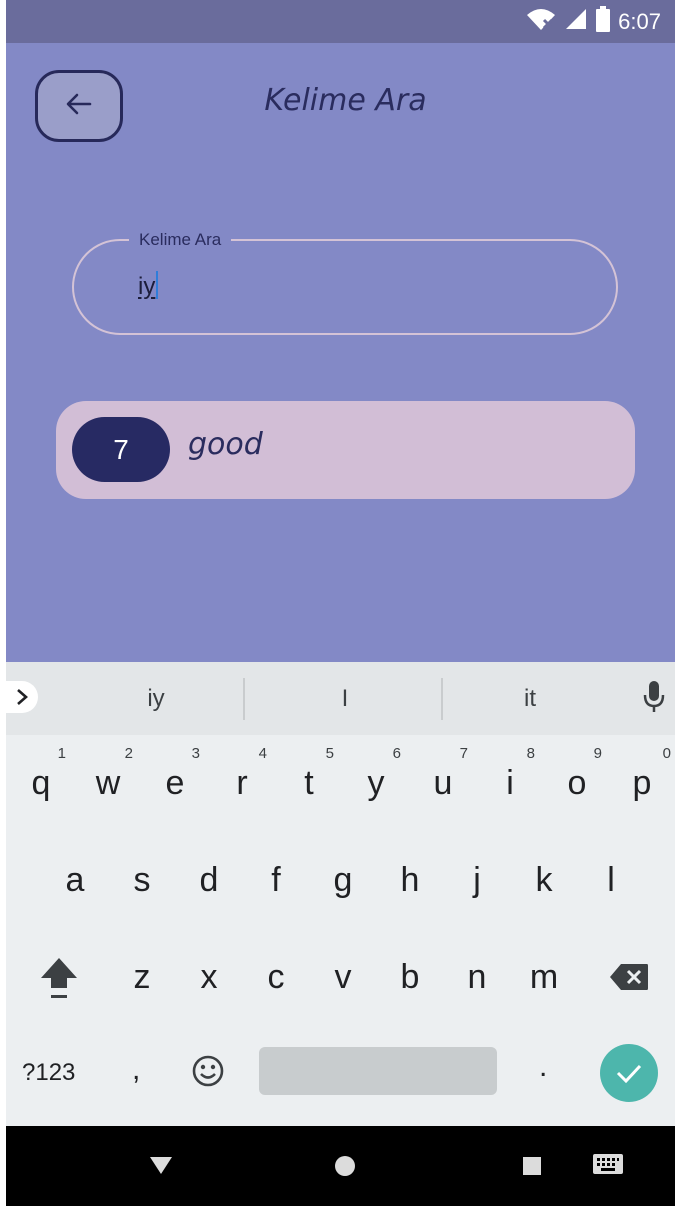  I want to click on key-i: i8, so click(510, 783).